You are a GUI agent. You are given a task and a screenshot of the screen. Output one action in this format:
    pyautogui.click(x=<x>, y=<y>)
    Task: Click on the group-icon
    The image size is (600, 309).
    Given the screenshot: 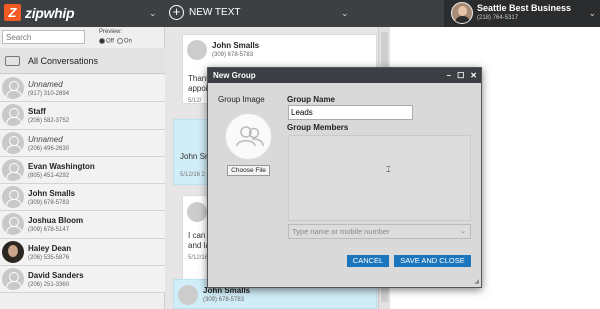 What is the action you would take?
    pyautogui.click(x=250, y=136)
    